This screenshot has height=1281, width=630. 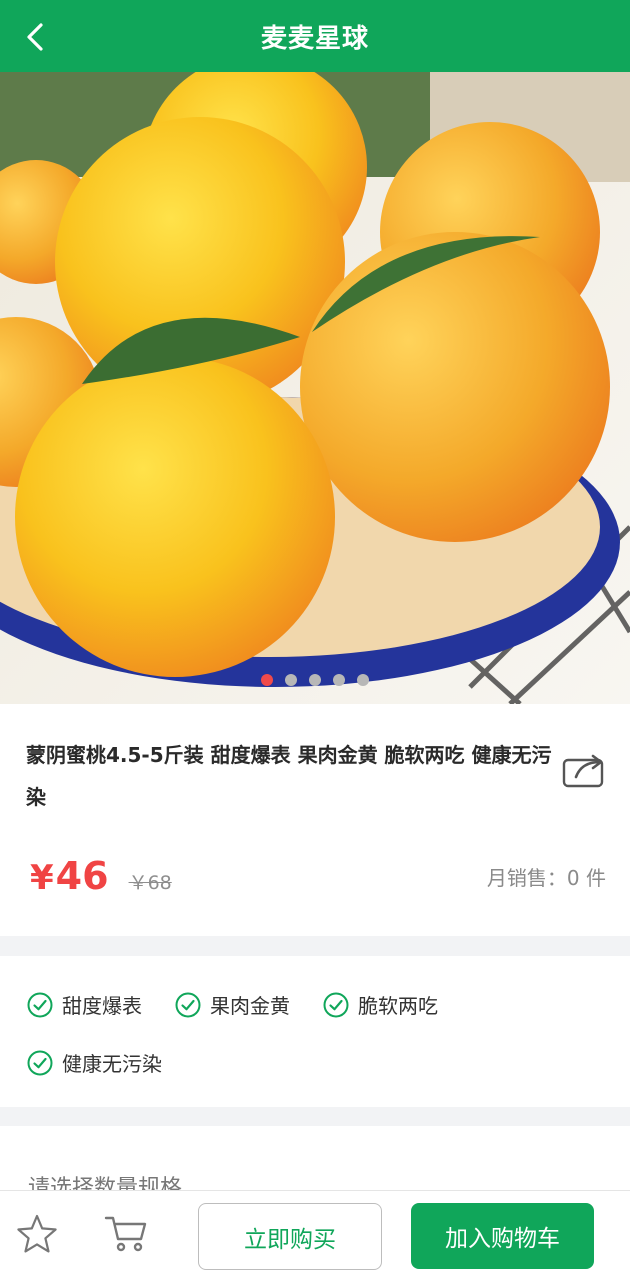 I want to click on top-navigation-bar: 麦麦星球, so click(x=315, y=36).